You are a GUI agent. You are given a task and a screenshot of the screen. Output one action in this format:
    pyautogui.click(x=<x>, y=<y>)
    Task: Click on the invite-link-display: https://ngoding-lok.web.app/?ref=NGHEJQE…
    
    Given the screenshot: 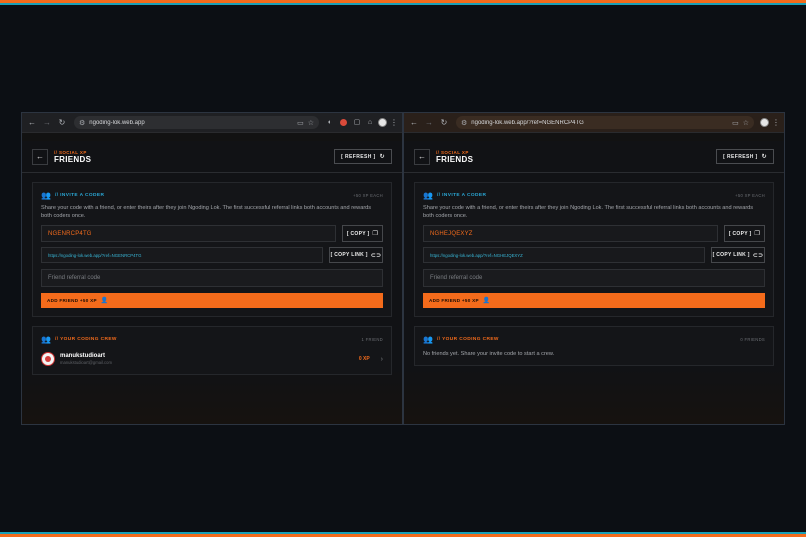 What is the action you would take?
    pyautogui.click(x=564, y=255)
    